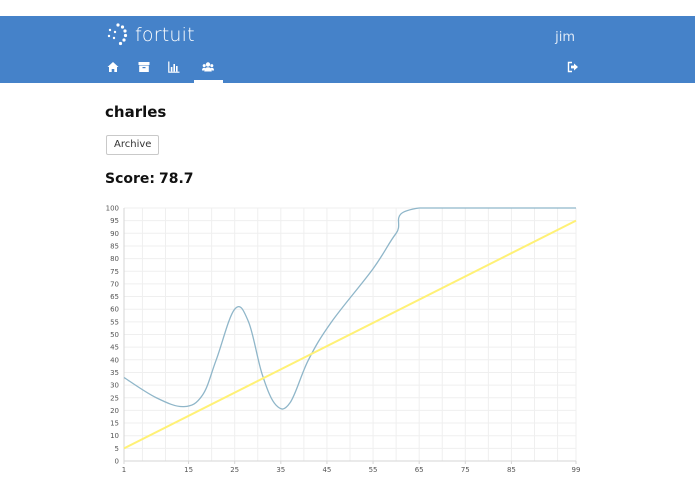 The height and width of the screenshot is (494, 695). What do you see at coordinates (114, 259) in the screenshot?
I see `y-tick-label: 80` at bounding box center [114, 259].